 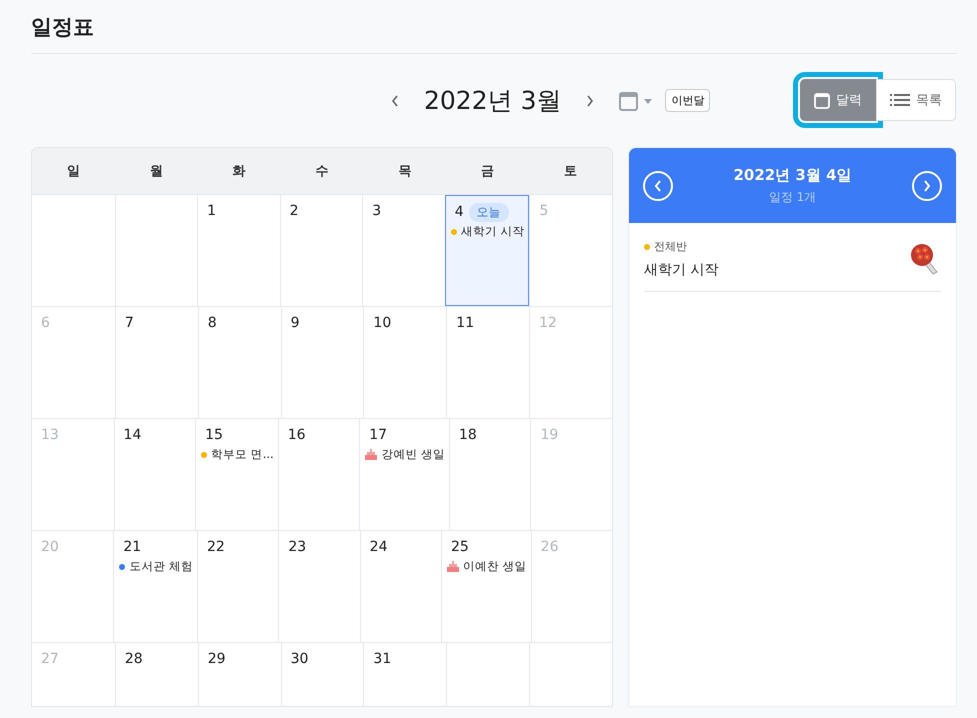 I want to click on day-number: 23, so click(x=297, y=547).